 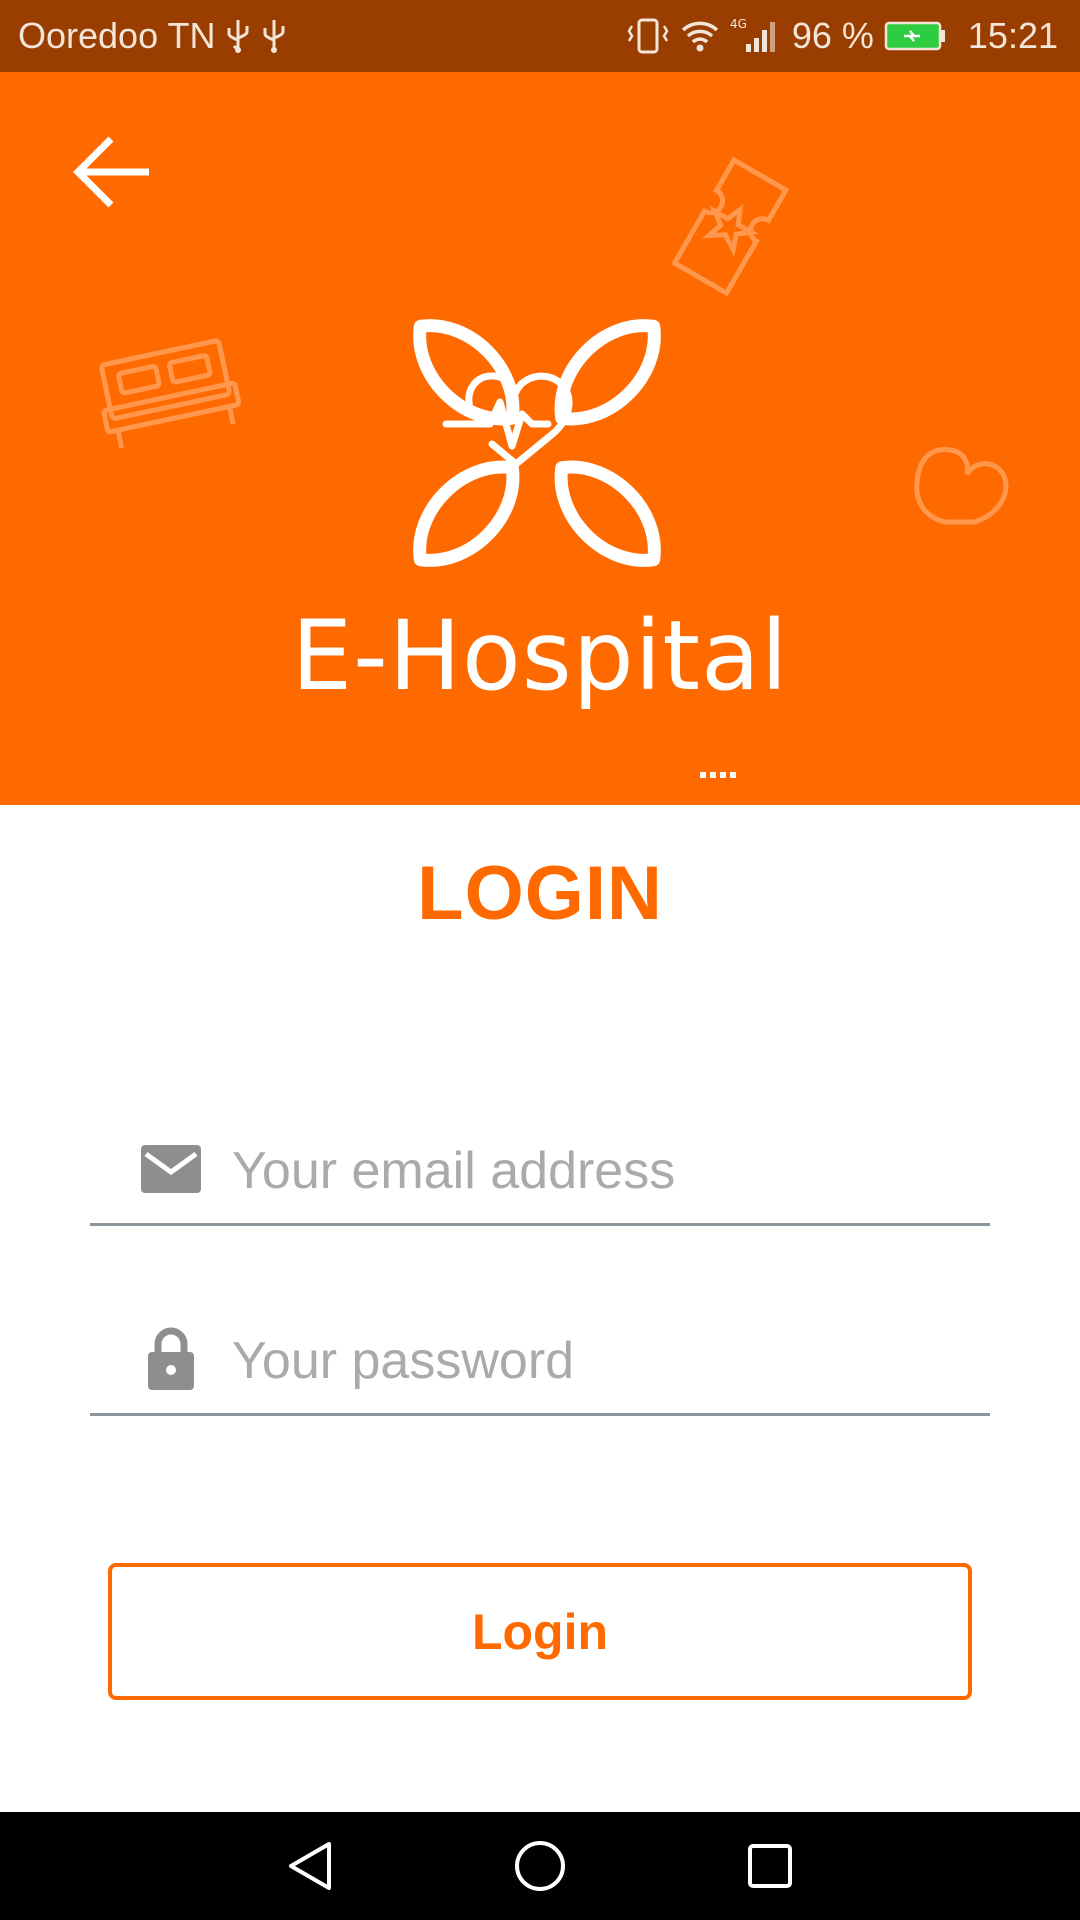 I want to click on navigation-bar, so click(x=540, y=1866).